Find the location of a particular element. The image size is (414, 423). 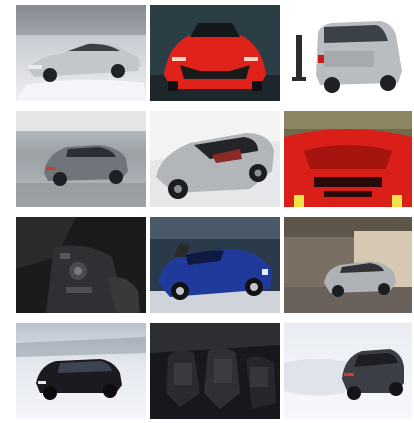

gallery-tile-interior-seats is located at coordinates (215, 371).